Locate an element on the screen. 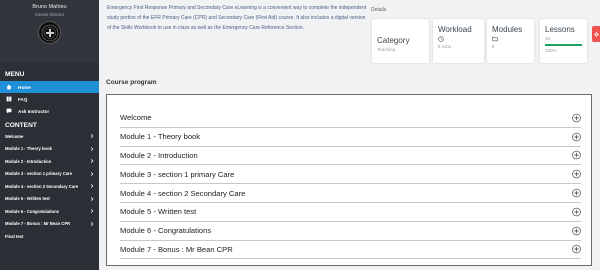 Image resolution: width=600 pixels, height=270 pixels. lessons-progress-bar is located at coordinates (563, 45).